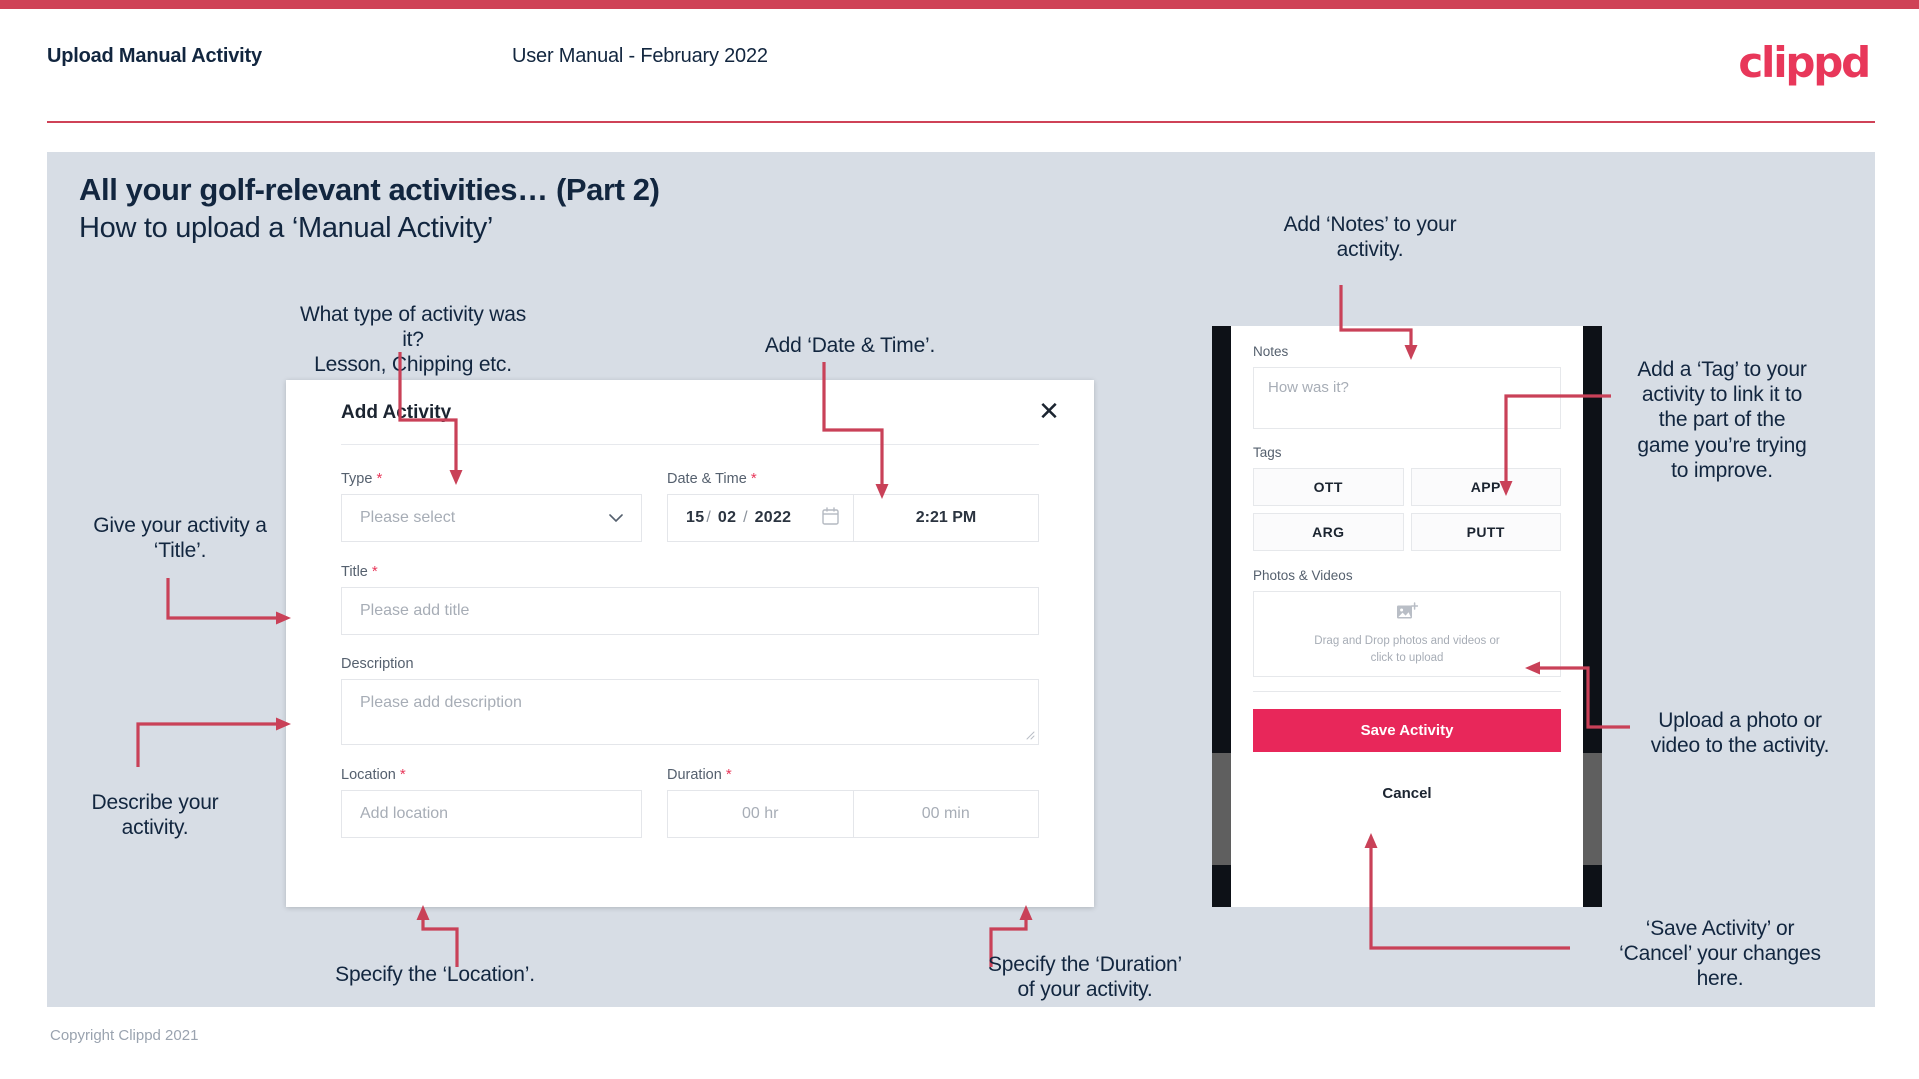 Image resolution: width=1919 pixels, height=1079 pixels. I want to click on arrow-notes, so click(1378, 322).